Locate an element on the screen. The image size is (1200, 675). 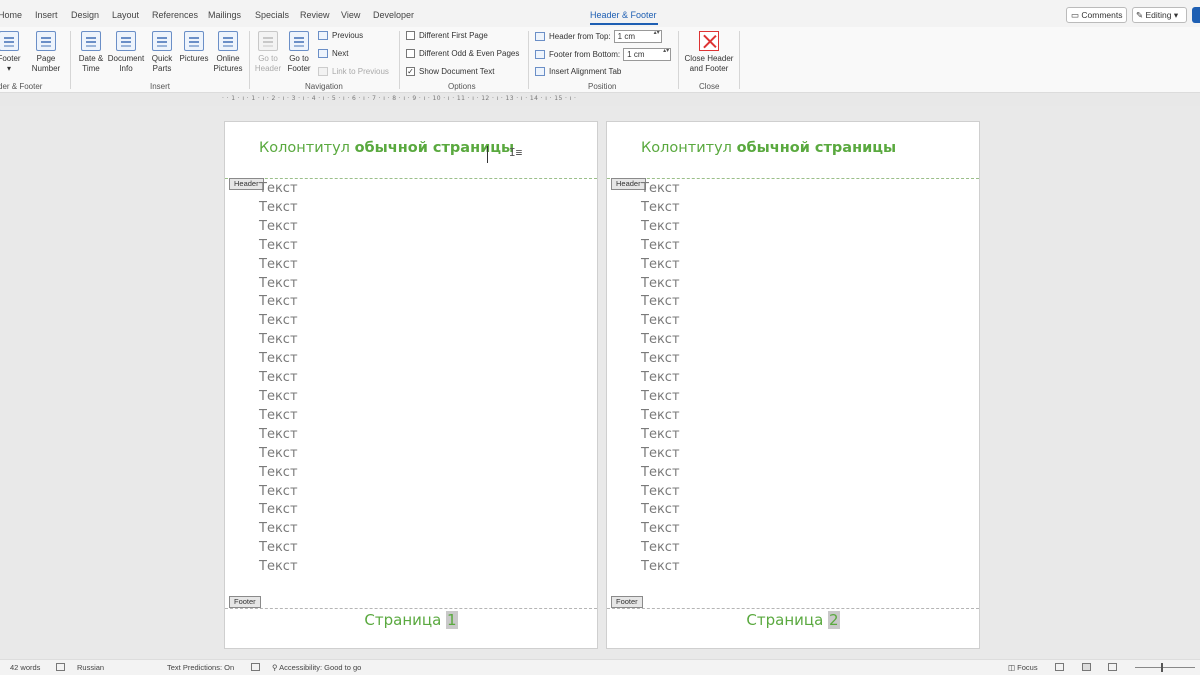
tab-developer: Developer is located at coordinates (393, 15).